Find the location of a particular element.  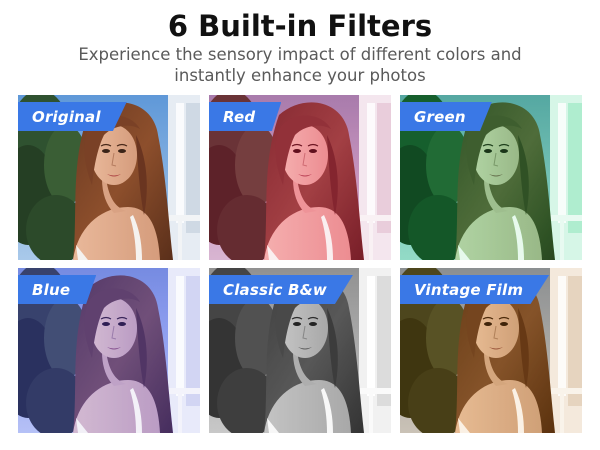

filter-tile-blue: Blue is located at coordinates (109, 350).